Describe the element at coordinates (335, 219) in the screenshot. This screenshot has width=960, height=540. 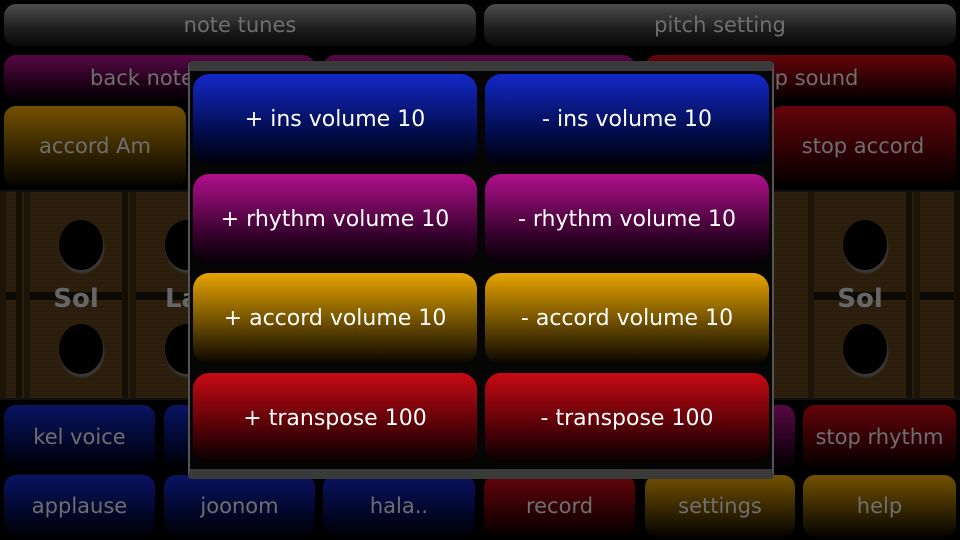
I see `increase-rhythm-volume-button: + rhythm volume 10` at that location.